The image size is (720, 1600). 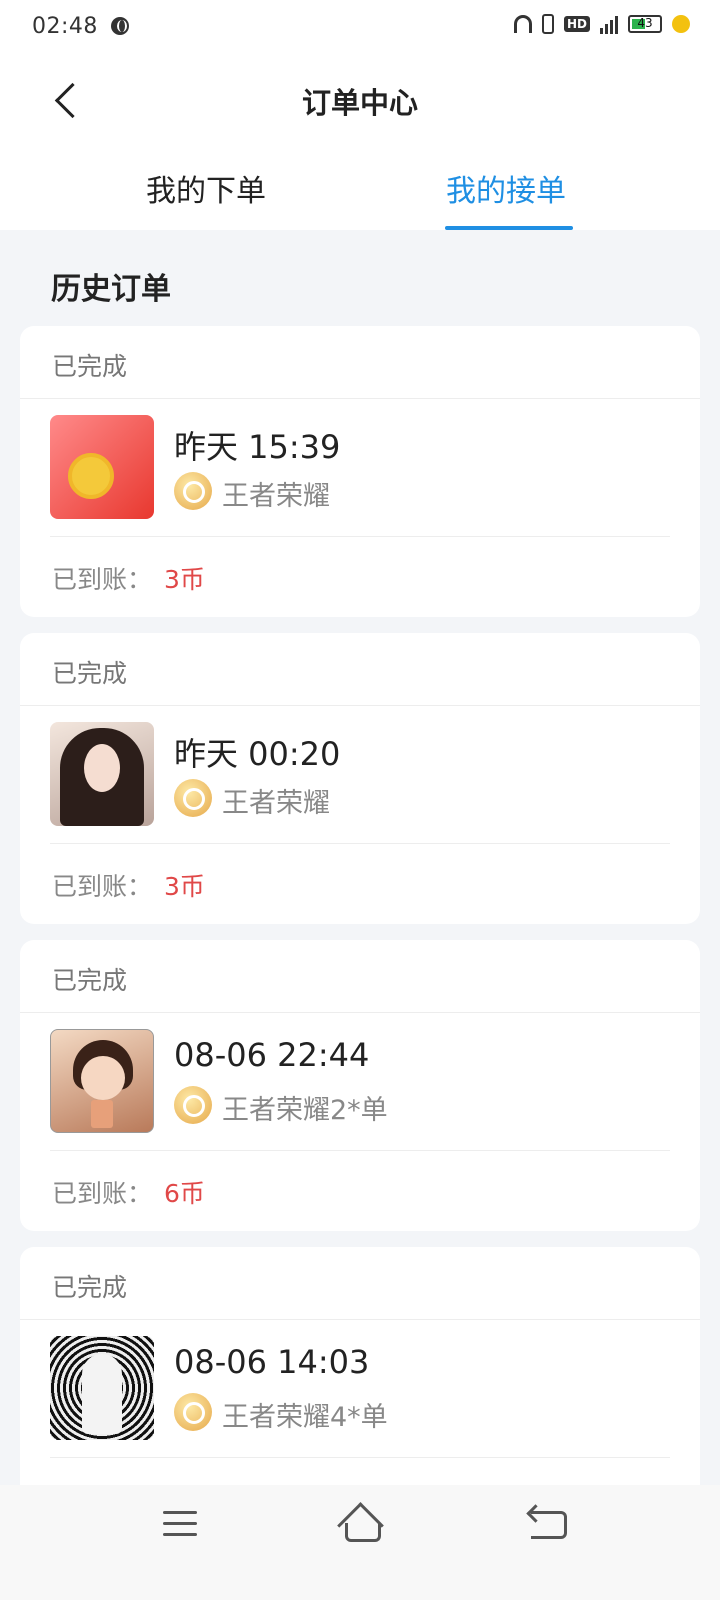 I want to click on globe-icon, so click(x=120, y=26).